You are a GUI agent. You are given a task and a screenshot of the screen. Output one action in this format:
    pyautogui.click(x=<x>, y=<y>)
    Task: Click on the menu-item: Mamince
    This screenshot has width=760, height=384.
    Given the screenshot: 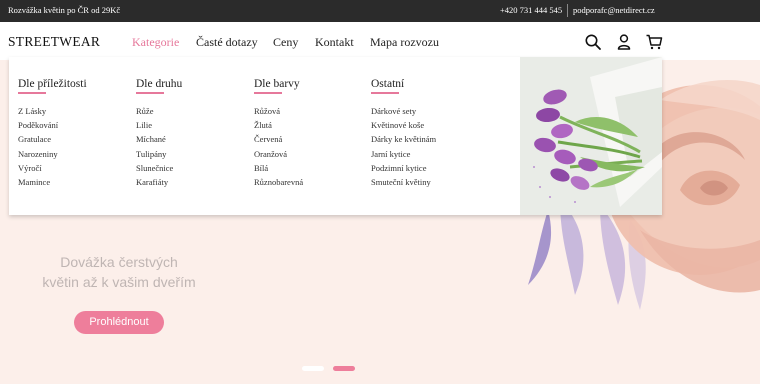 What is the action you would take?
    pyautogui.click(x=52, y=182)
    